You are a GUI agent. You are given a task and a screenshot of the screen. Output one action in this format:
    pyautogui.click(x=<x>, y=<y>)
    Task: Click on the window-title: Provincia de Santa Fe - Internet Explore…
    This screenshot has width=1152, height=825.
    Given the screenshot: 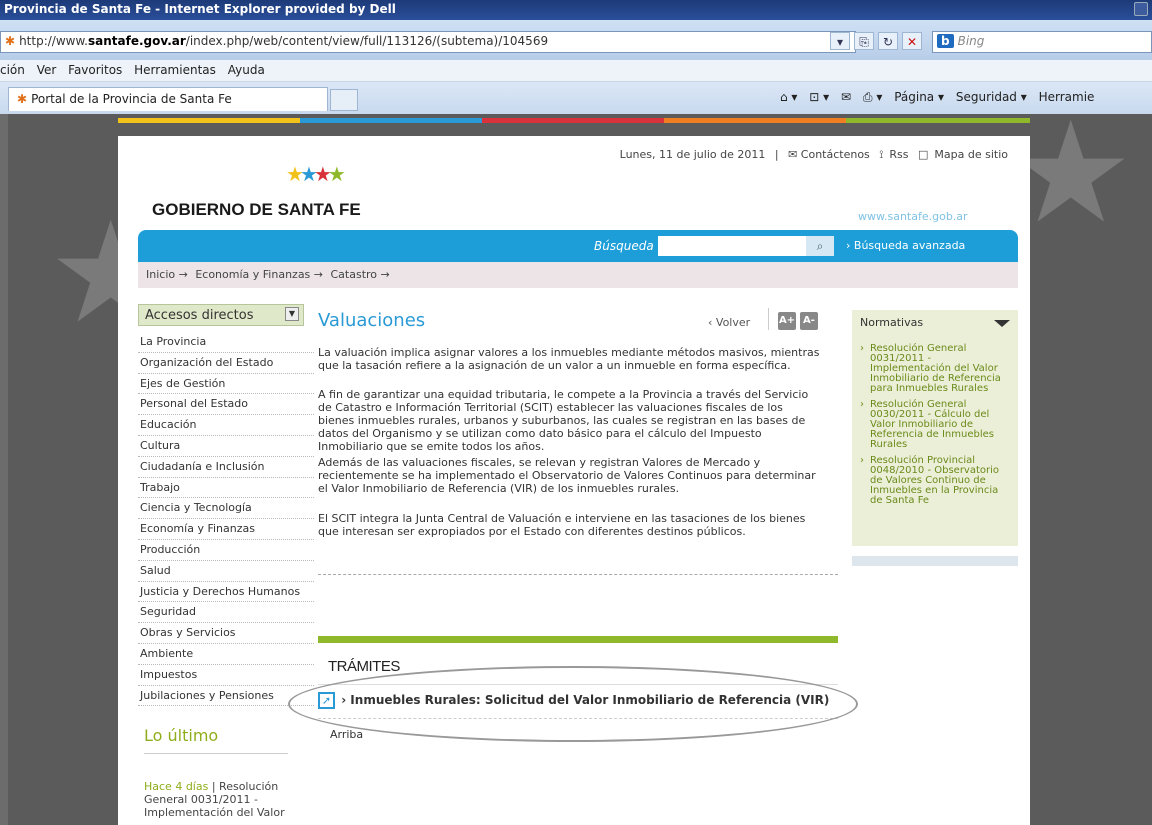 What is the action you would take?
    pyautogui.click(x=200, y=9)
    